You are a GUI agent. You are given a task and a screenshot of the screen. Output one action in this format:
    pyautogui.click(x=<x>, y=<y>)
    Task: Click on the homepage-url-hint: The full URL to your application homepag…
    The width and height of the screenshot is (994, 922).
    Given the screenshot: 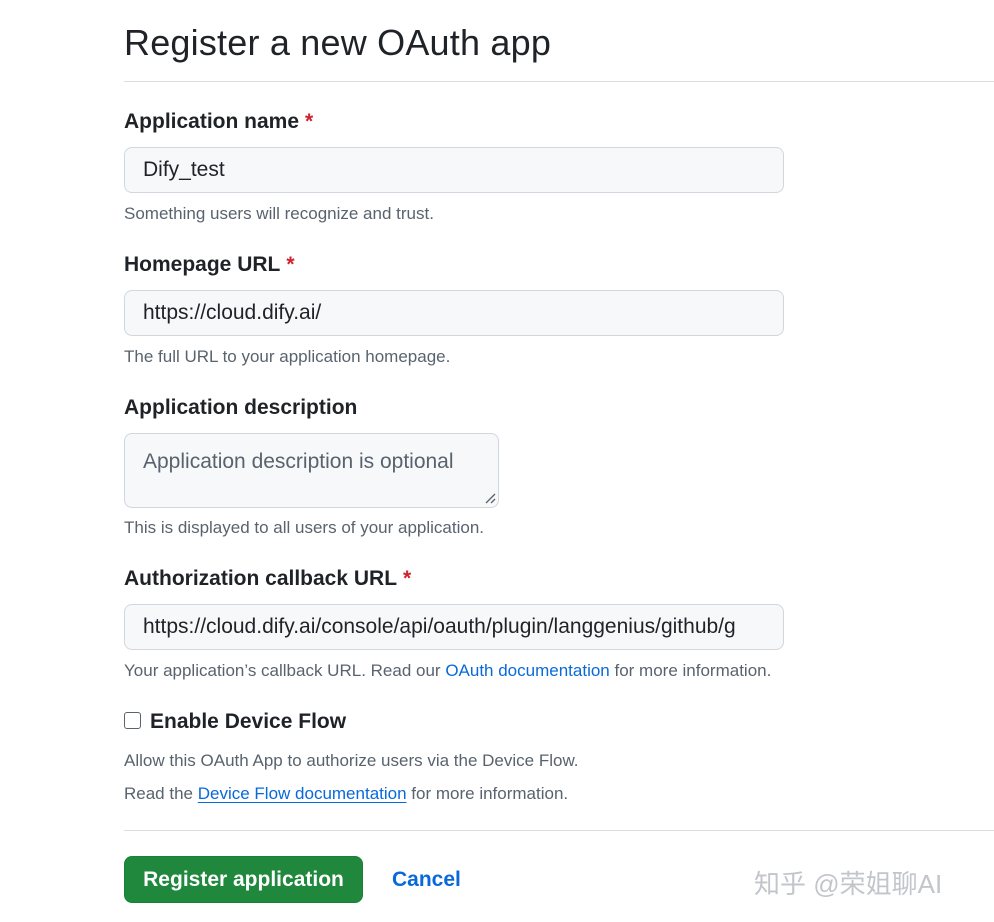 What is the action you would take?
    pyautogui.click(x=287, y=356)
    